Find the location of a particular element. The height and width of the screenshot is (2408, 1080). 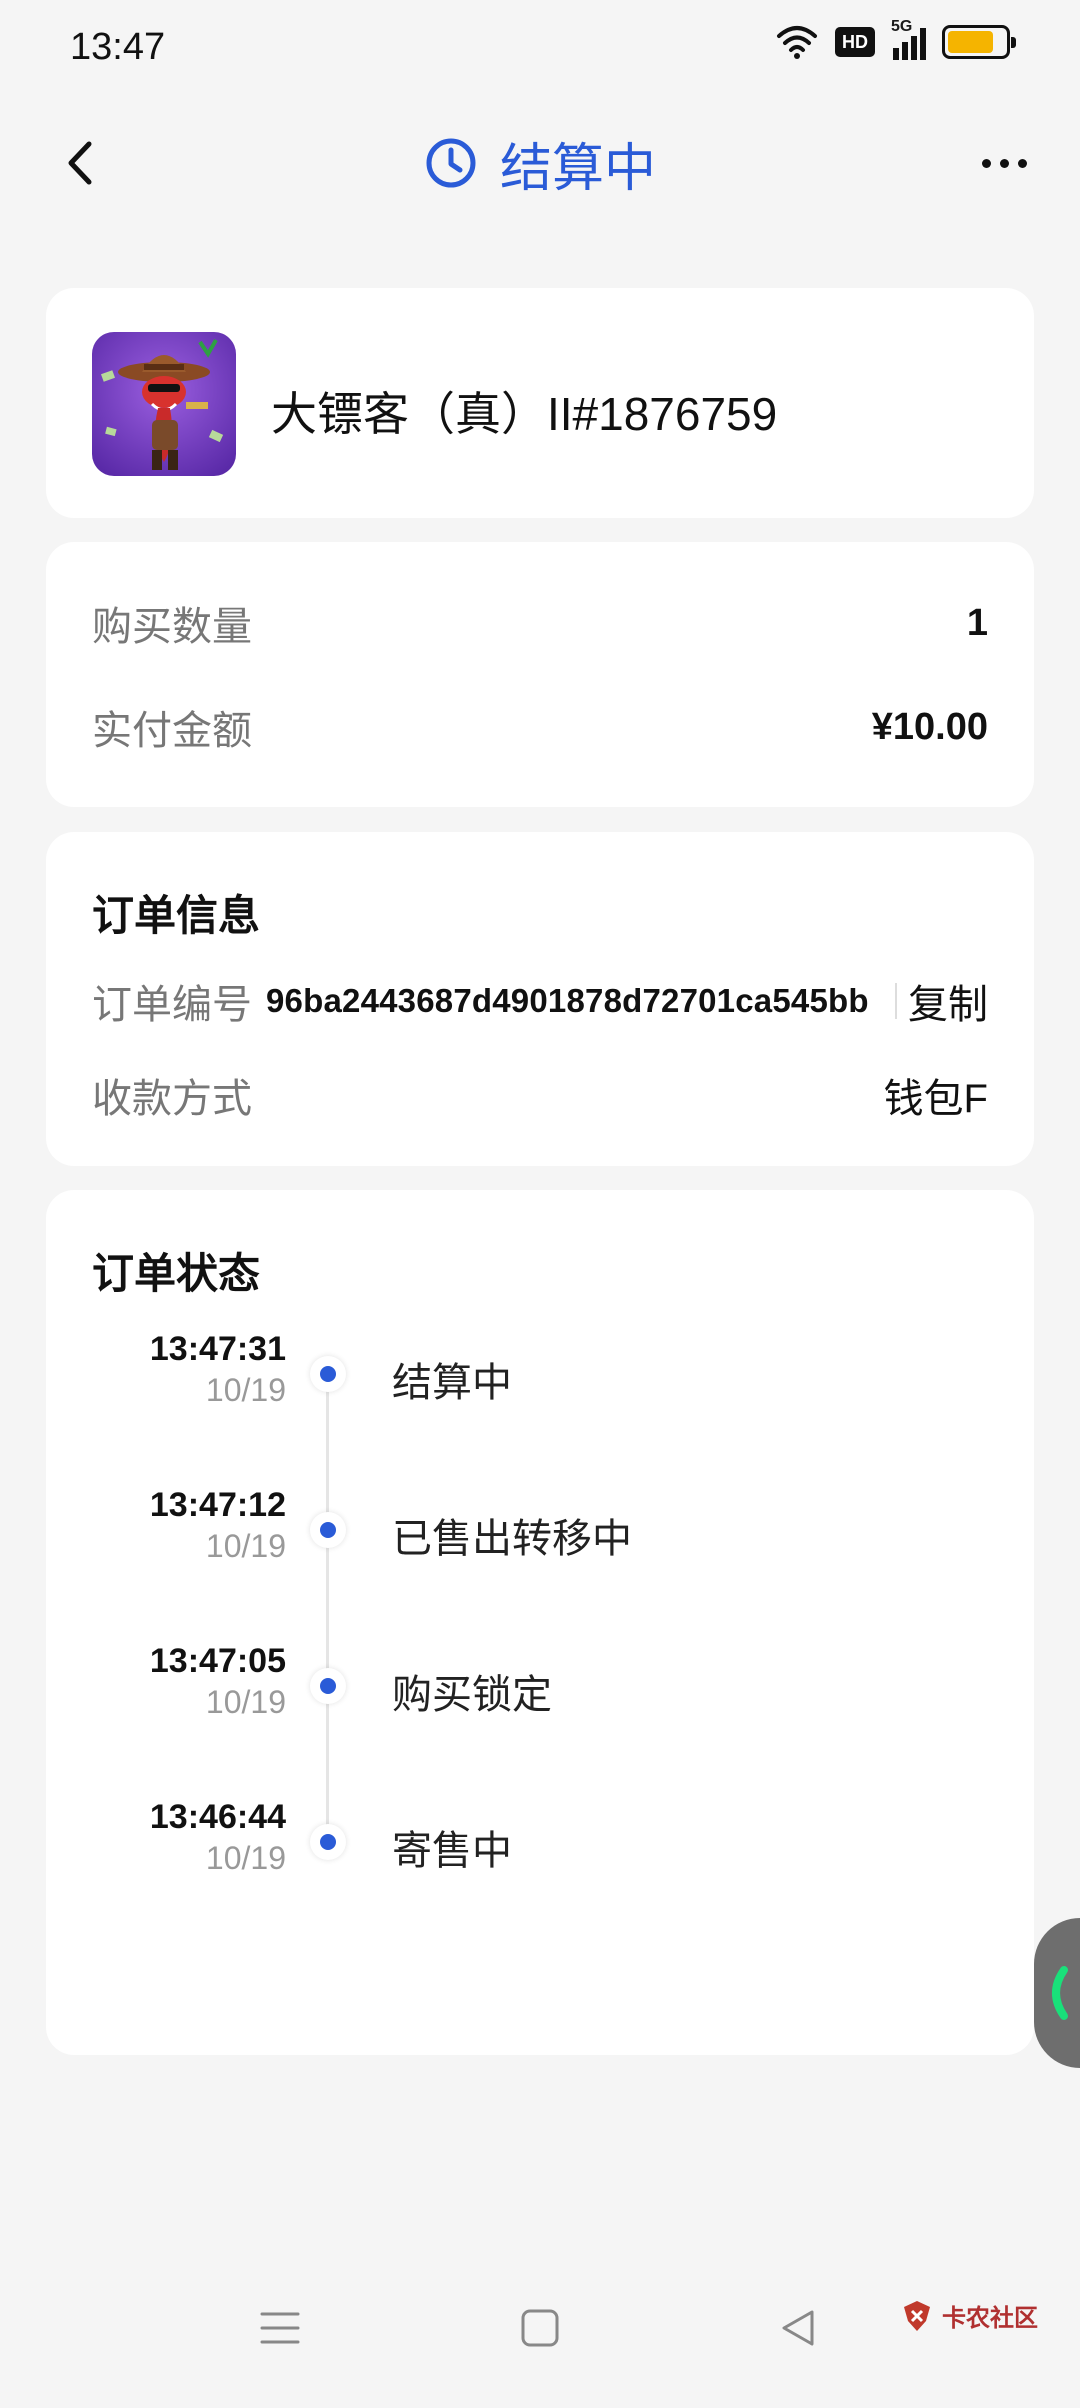

cowboy-snake-art is located at coordinates (164, 404).